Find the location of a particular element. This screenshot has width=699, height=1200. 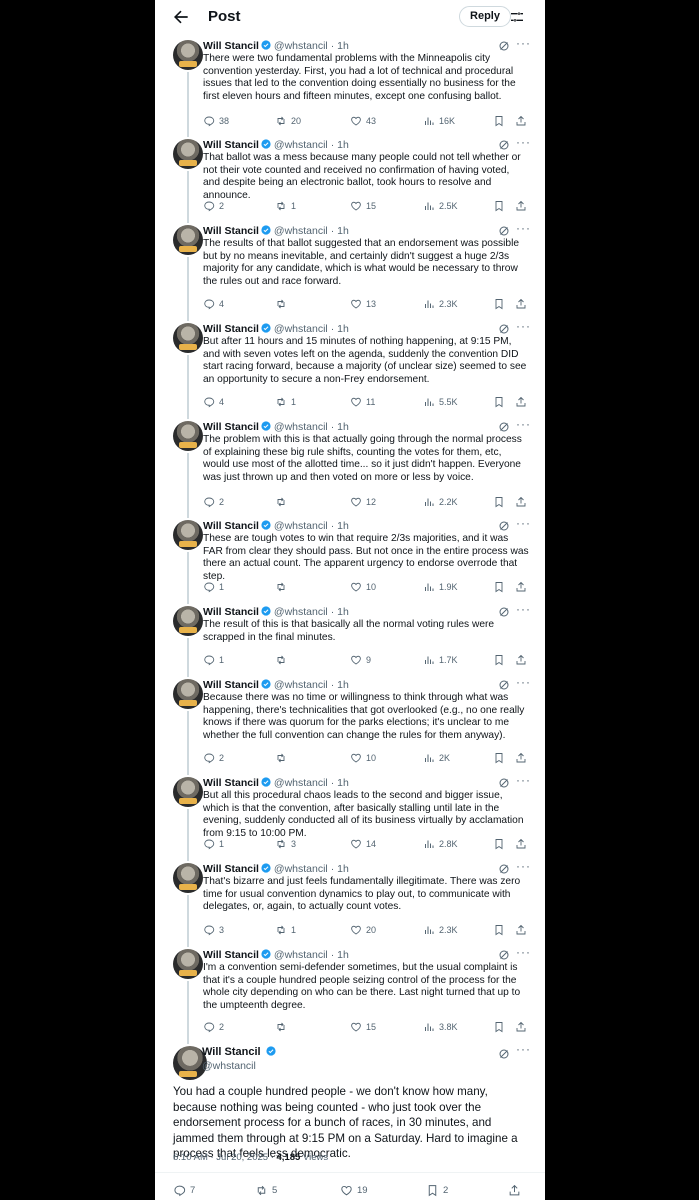

like-action: 19 is located at coordinates (354, 1190).